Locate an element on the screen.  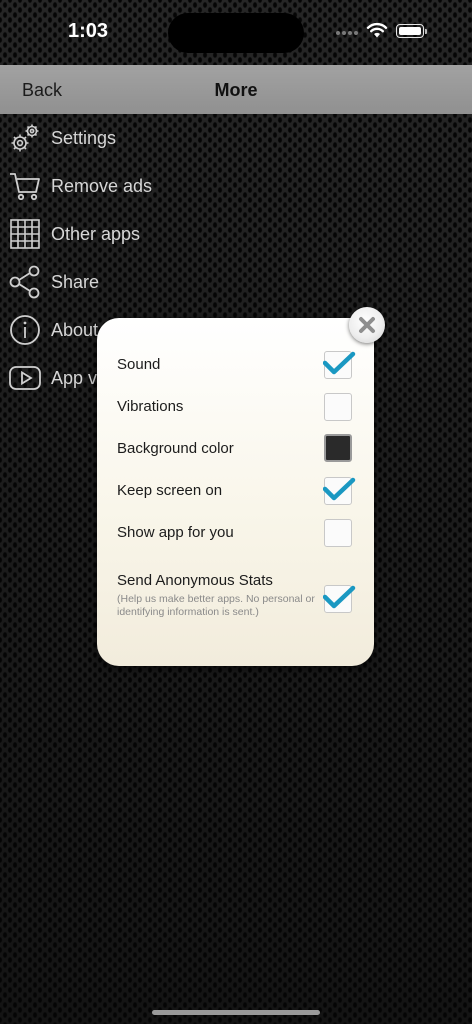
show-app-for-you-option: Show app for you is located at coordinates (235, 533).